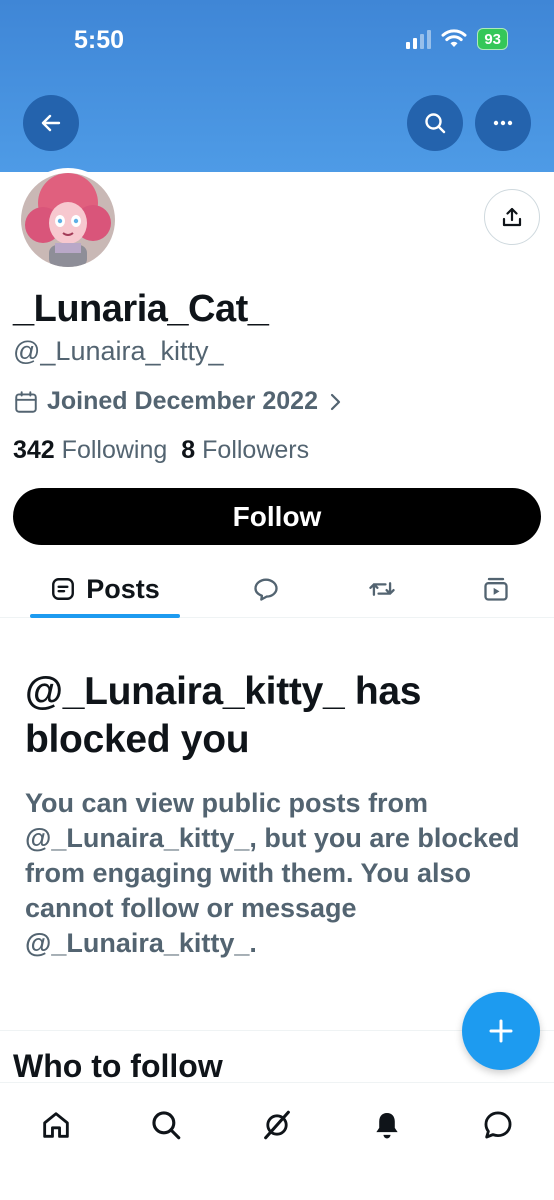  I want to click on more-icon, so click(503, 123).